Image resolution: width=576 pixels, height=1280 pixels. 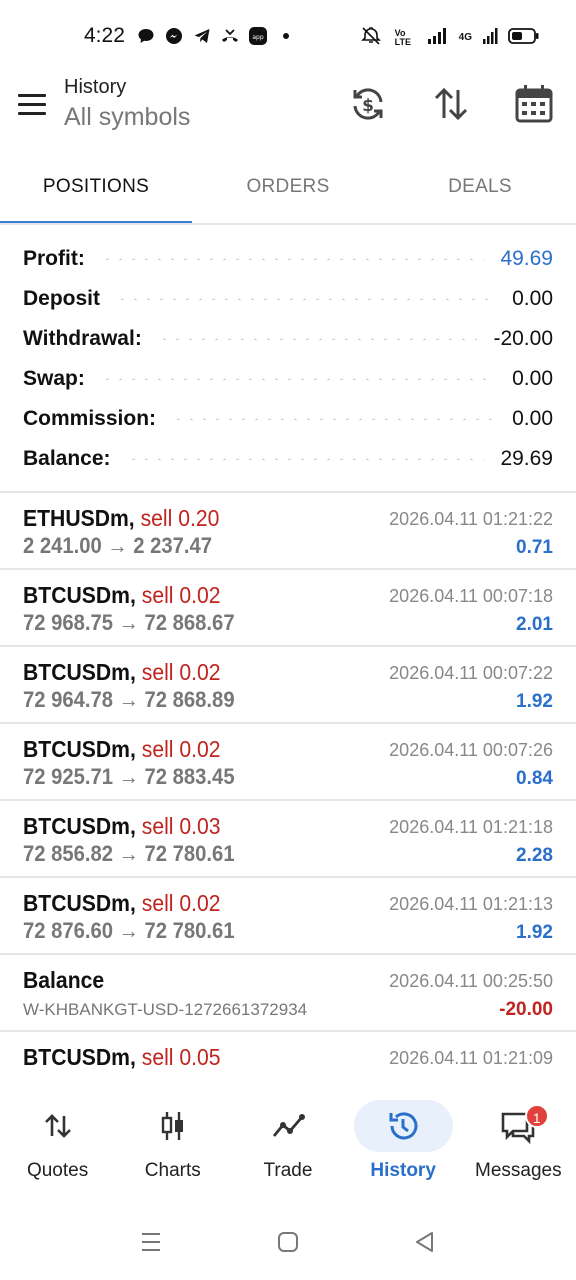 I want to click on nav-trade: Trade, so click(x=287, y=1144).